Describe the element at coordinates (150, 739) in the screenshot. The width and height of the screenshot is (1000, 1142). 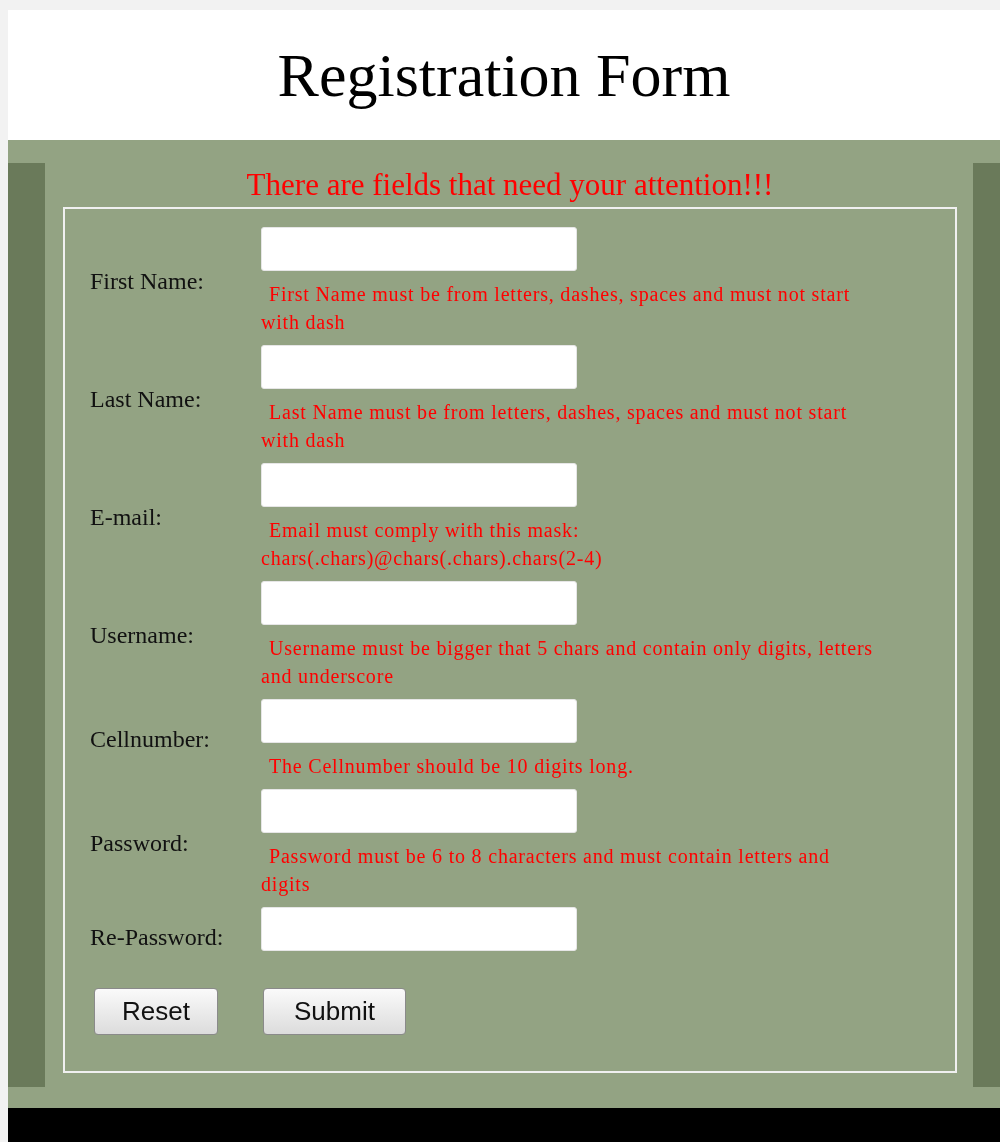
I see `field-label: Cellnumber:` at that location.